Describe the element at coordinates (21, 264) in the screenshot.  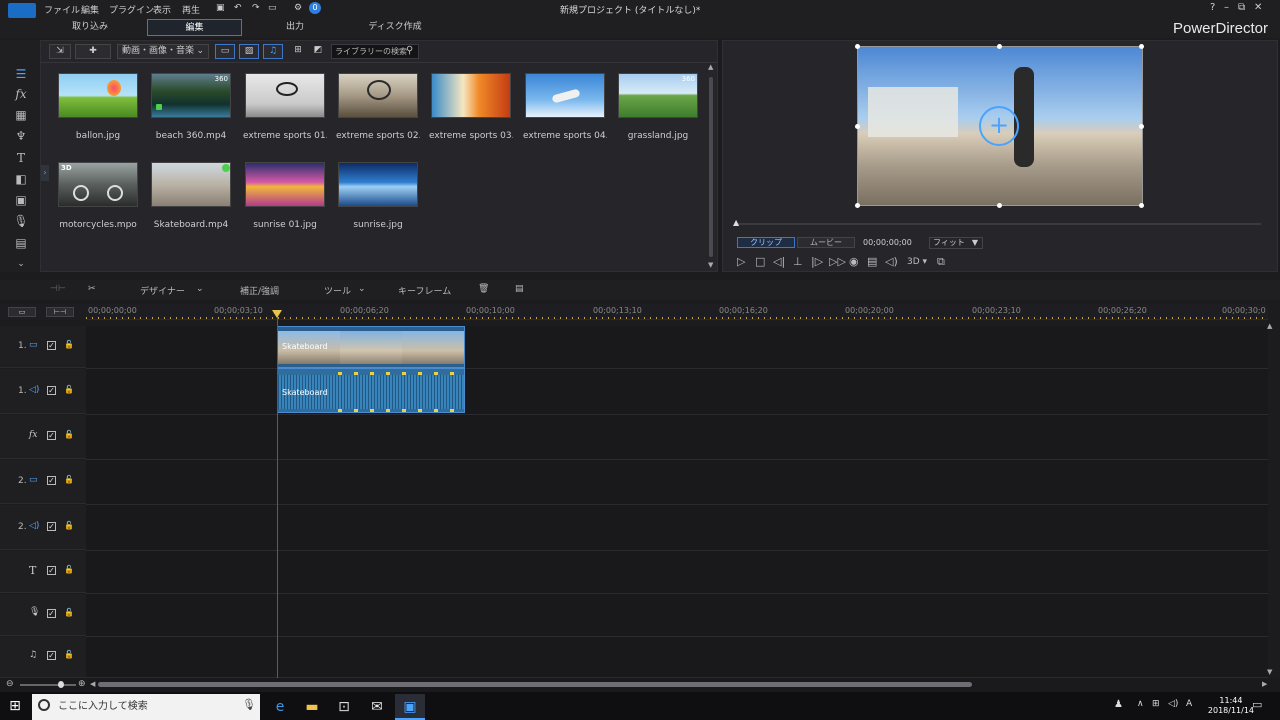
I see `more-rooms-icon: ⌄` at that location.